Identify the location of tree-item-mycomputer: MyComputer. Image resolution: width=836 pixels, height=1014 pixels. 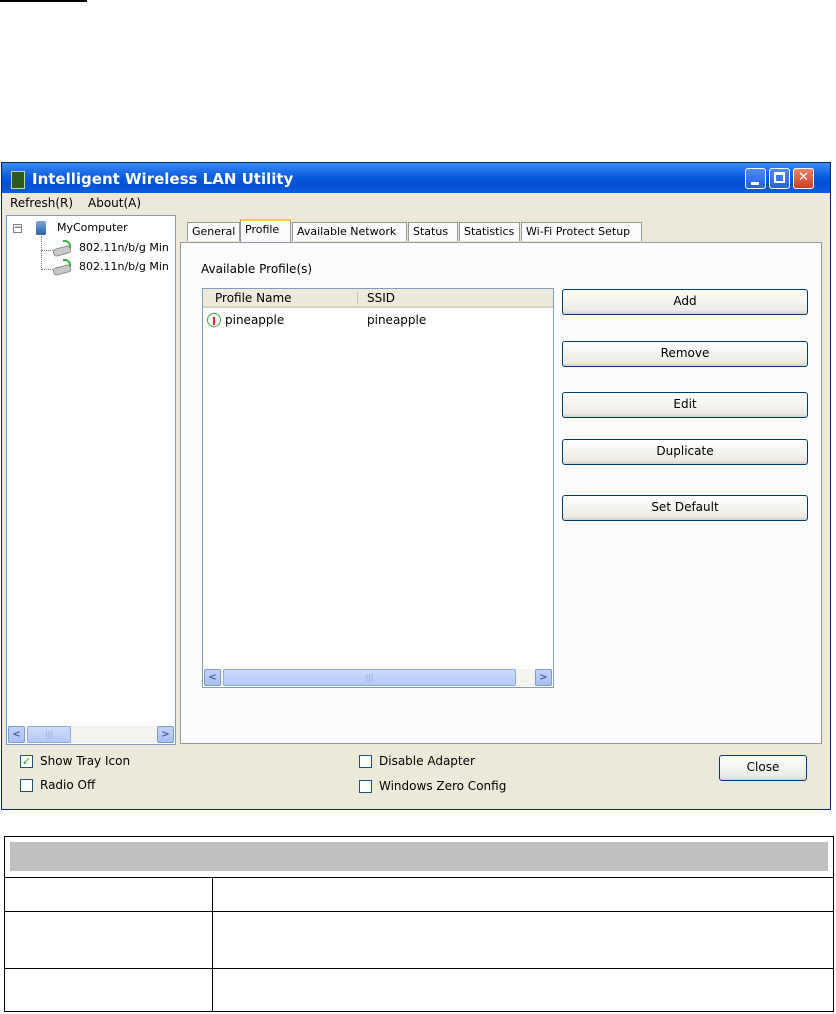
(92, 227).